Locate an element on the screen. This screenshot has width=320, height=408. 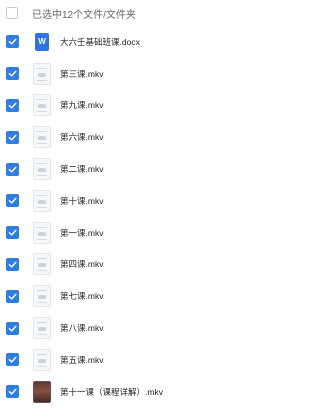
file-row: 第二课.mkv is located at coordinates (140, 169).